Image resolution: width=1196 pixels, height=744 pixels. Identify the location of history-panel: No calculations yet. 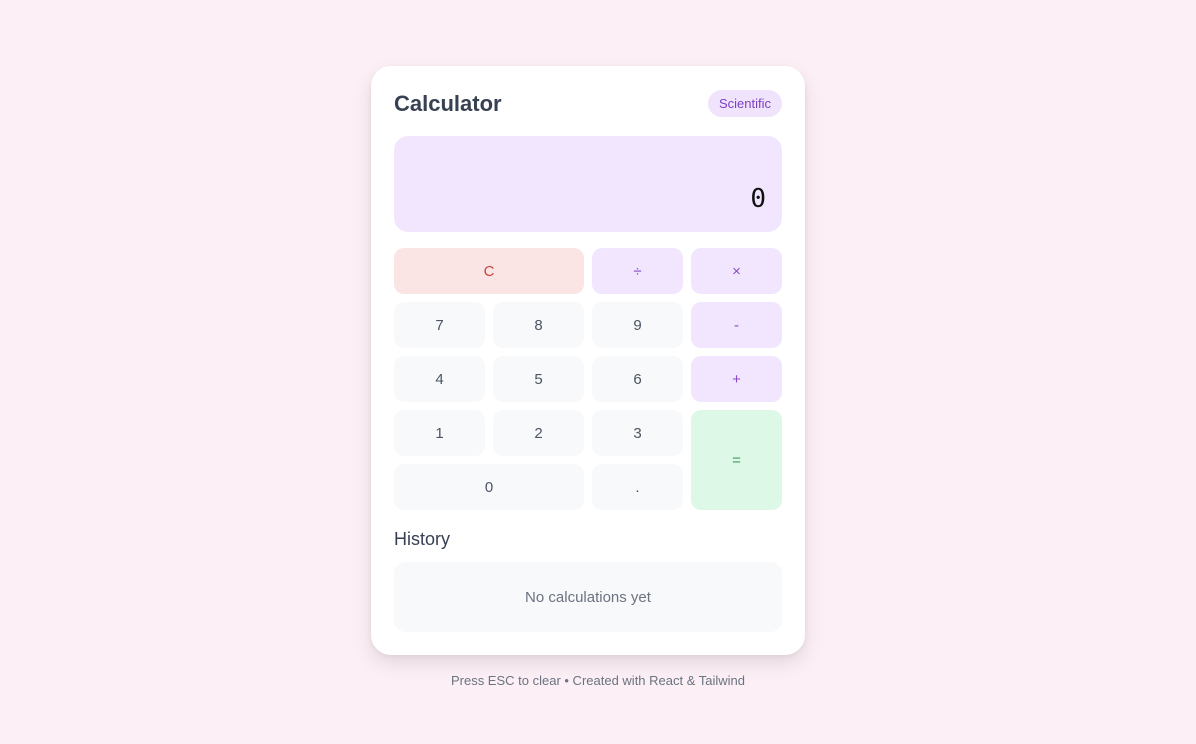
(588, 597).